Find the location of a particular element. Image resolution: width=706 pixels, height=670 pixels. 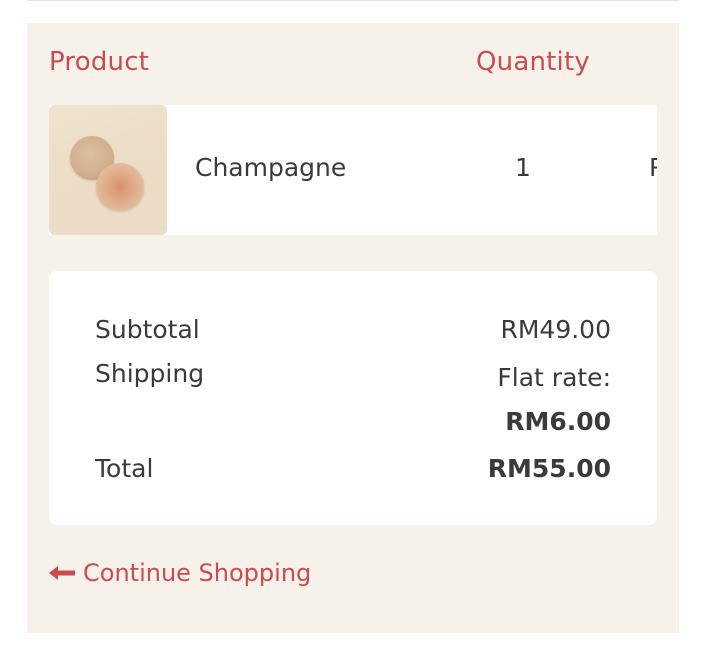

subtotal-label: Subtotal is located at coordinates (147, 329).